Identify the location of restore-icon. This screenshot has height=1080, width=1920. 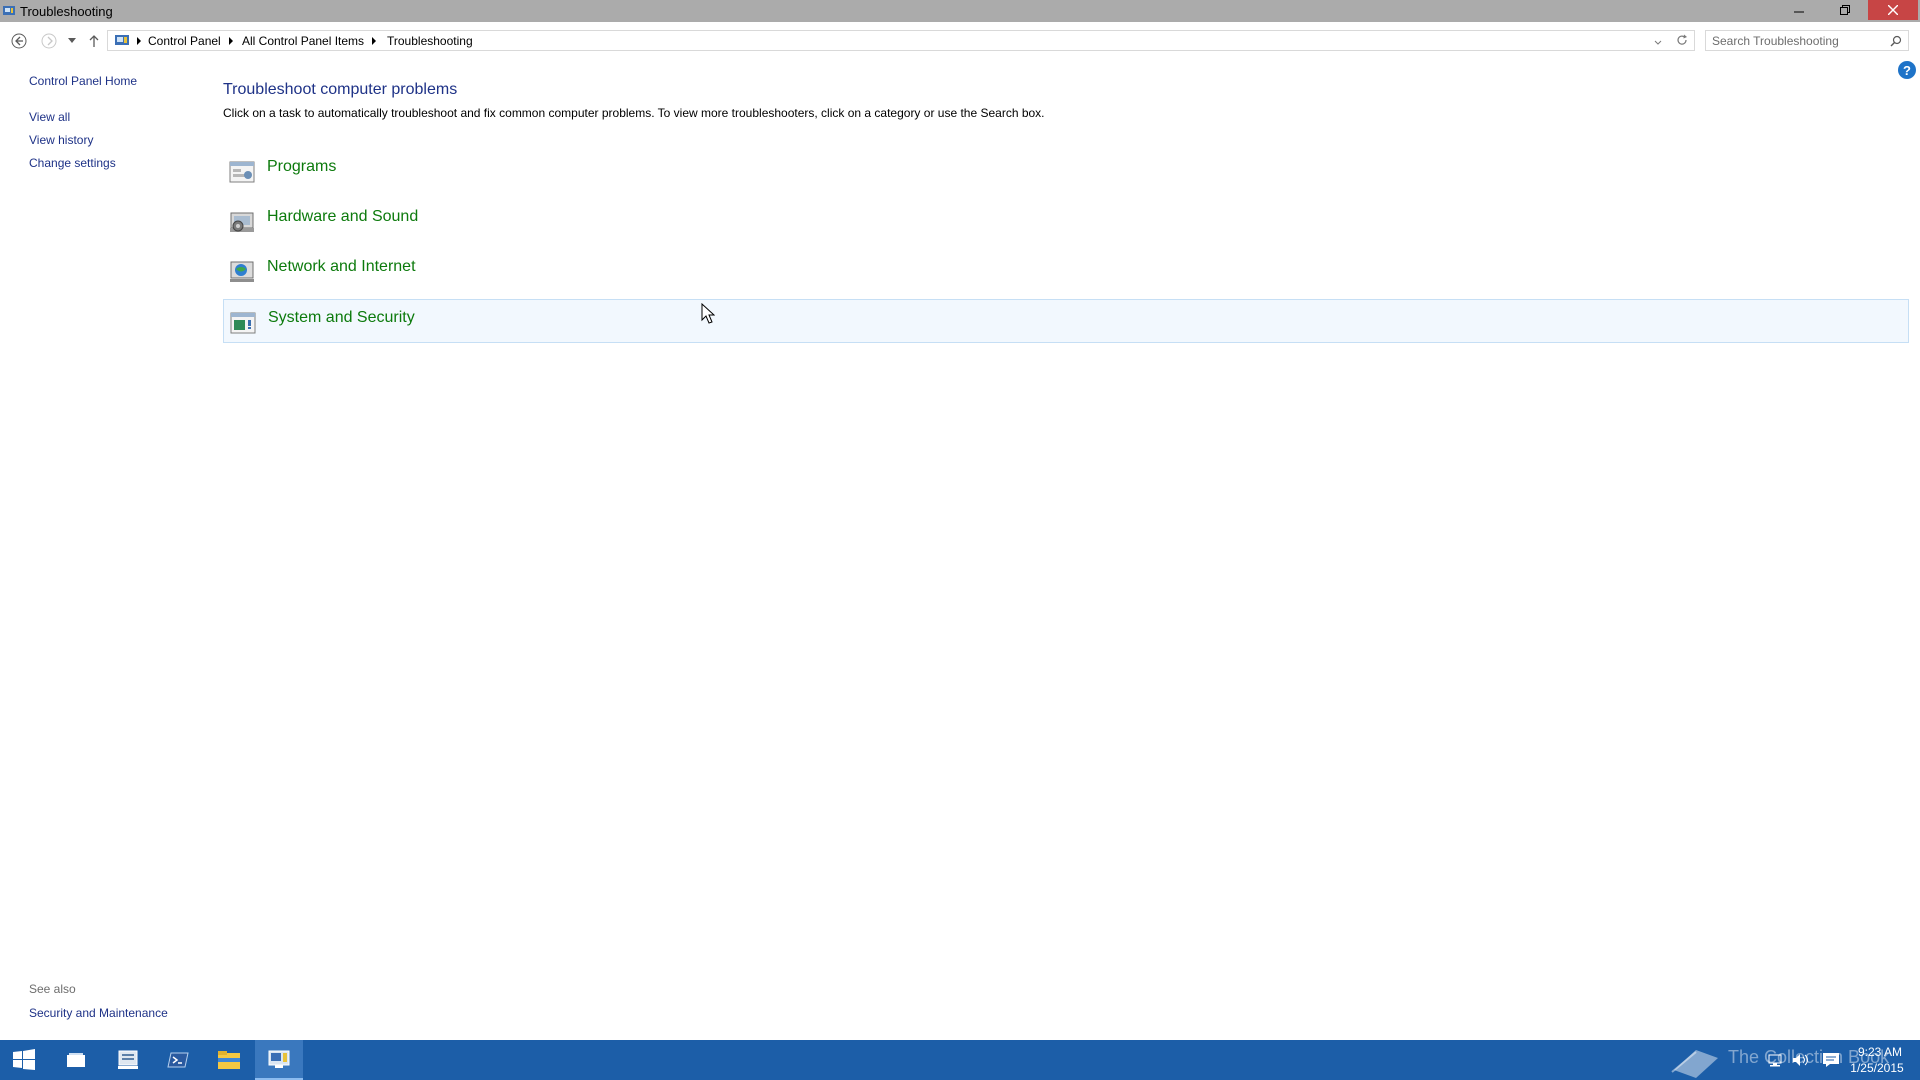
(1845, 10).